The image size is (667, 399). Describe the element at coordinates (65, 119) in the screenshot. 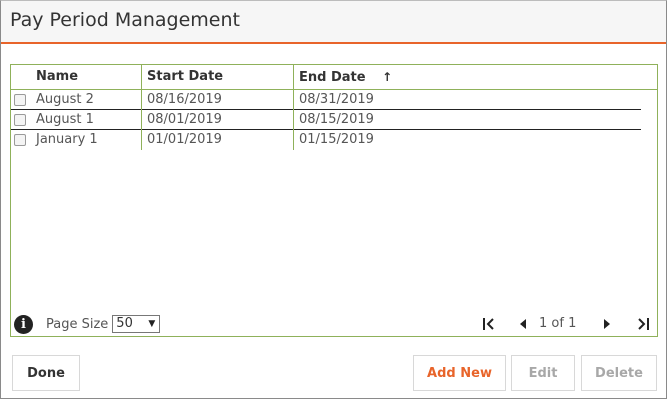

I see `cell-name: August 1` at that location.